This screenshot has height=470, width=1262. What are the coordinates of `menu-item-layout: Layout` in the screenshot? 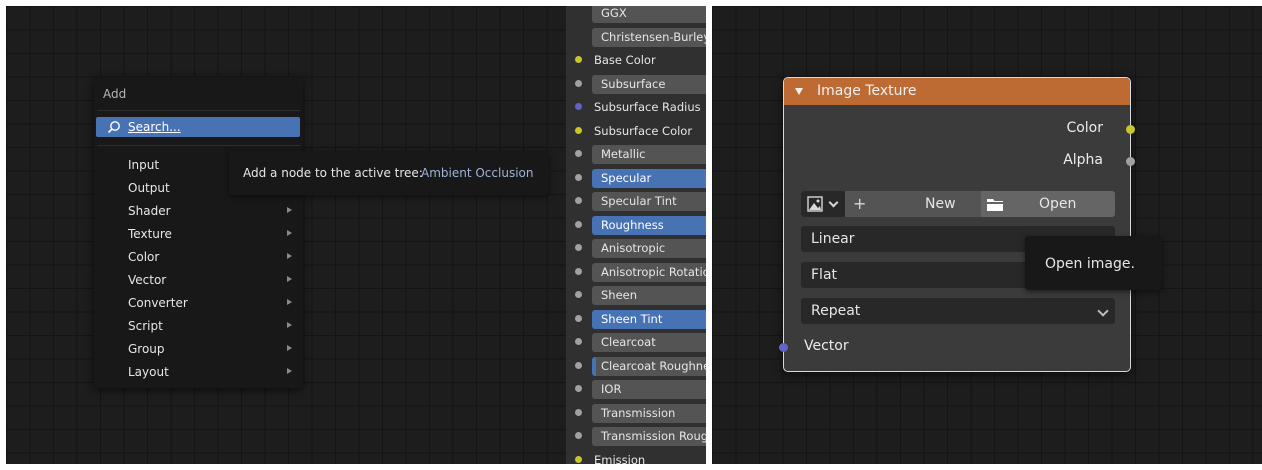 It's located at (198, 372).